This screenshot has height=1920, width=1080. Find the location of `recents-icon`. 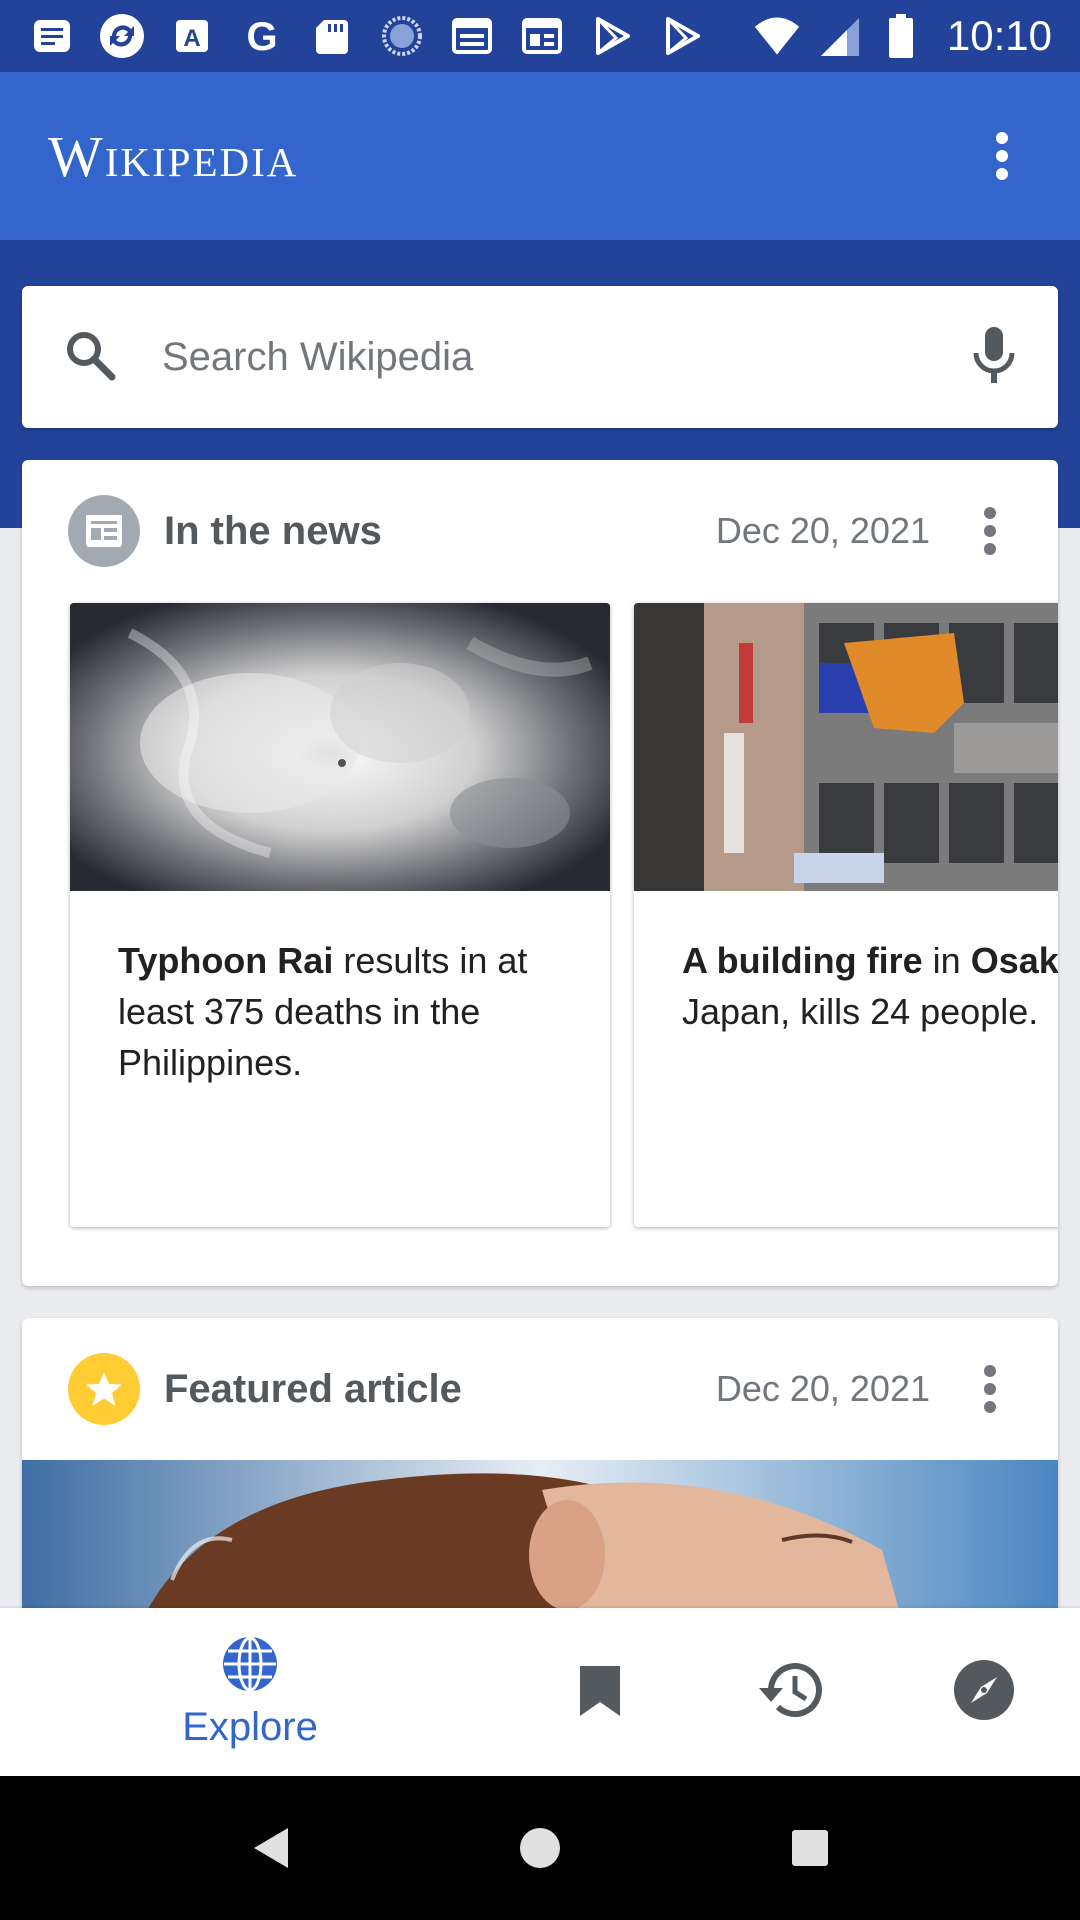

recents-icon is located at coordinates (810, 1848).